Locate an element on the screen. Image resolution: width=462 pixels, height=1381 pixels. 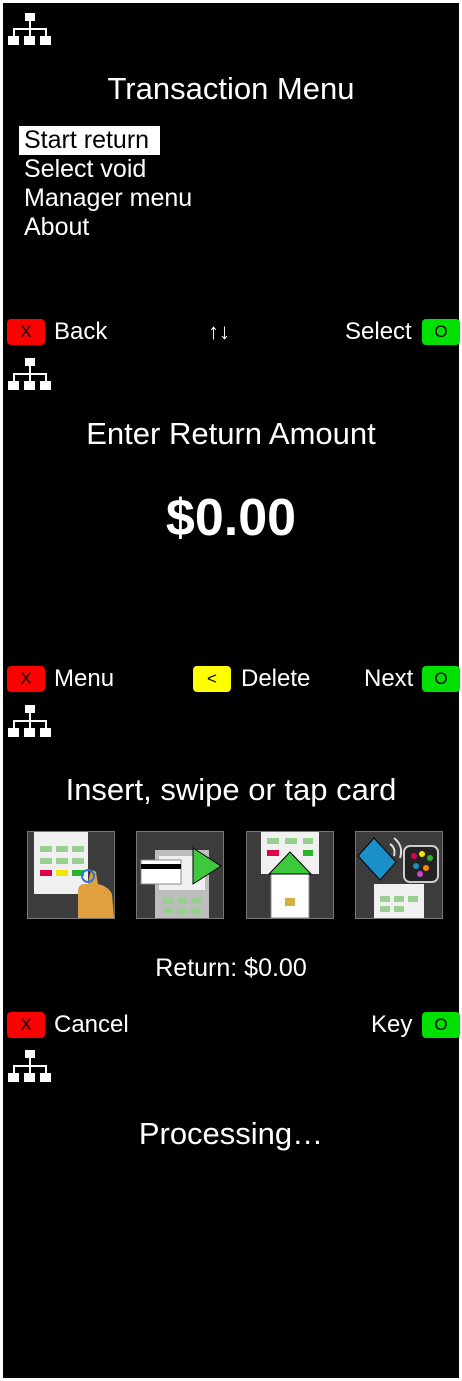
menu-item-start-return: Start return is located at coordinates (90, 140).